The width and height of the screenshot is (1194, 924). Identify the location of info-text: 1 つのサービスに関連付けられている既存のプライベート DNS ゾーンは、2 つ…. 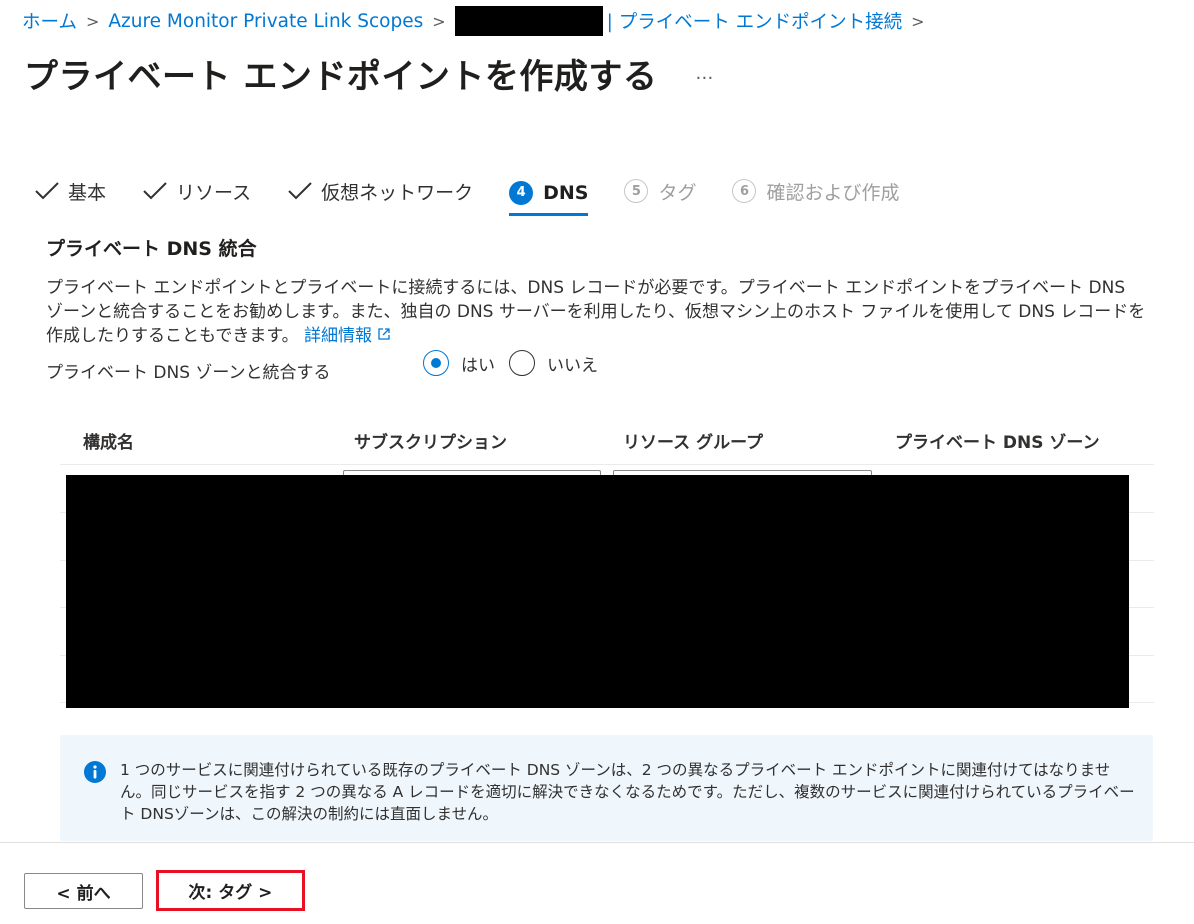
(627, 792).